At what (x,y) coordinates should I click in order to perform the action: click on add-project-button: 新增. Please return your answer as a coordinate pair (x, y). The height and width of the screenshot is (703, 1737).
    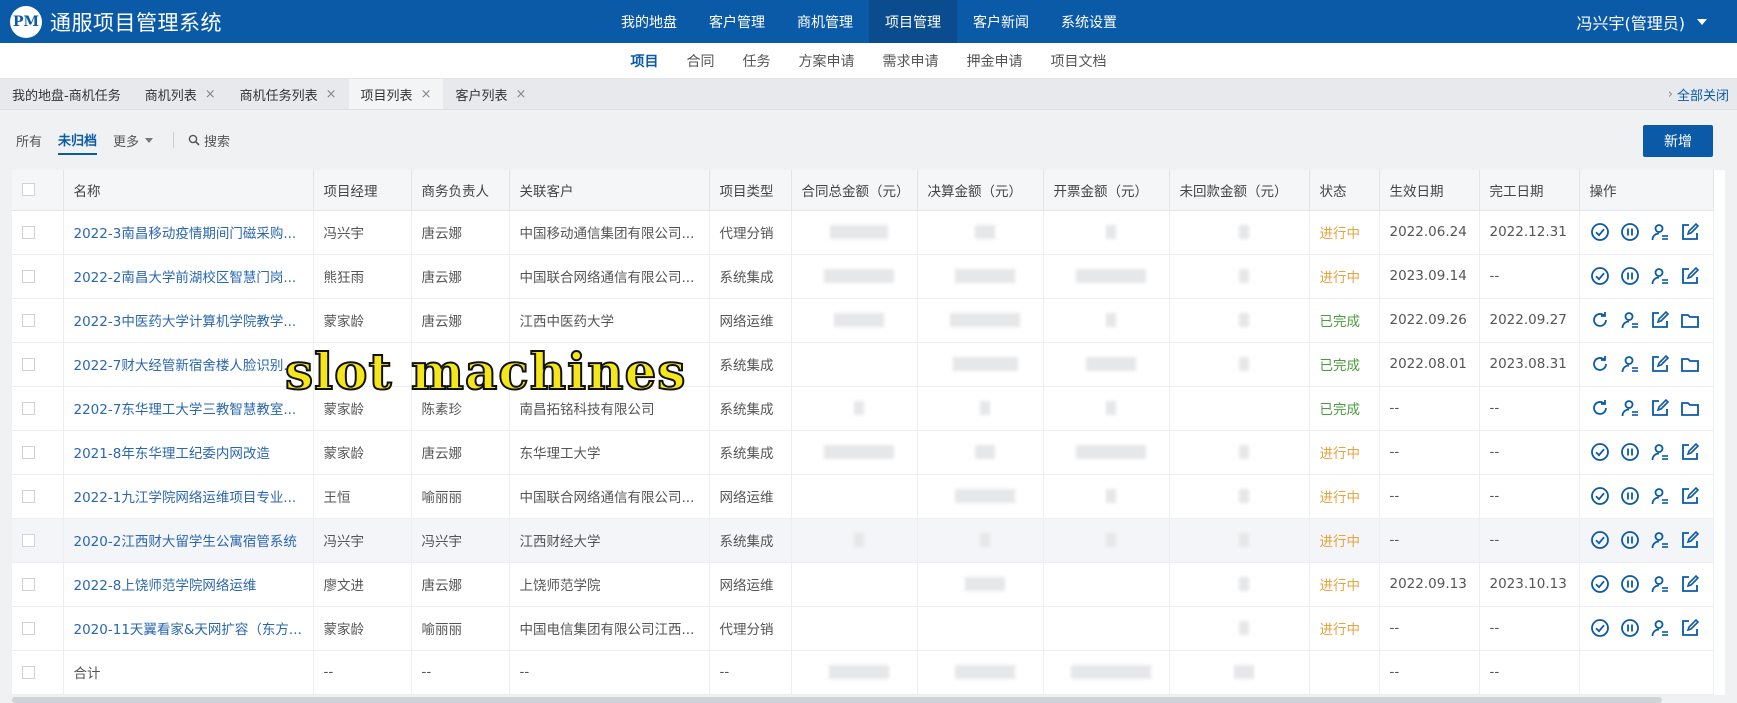
    Looking at the image, I should click on (1678, 141).